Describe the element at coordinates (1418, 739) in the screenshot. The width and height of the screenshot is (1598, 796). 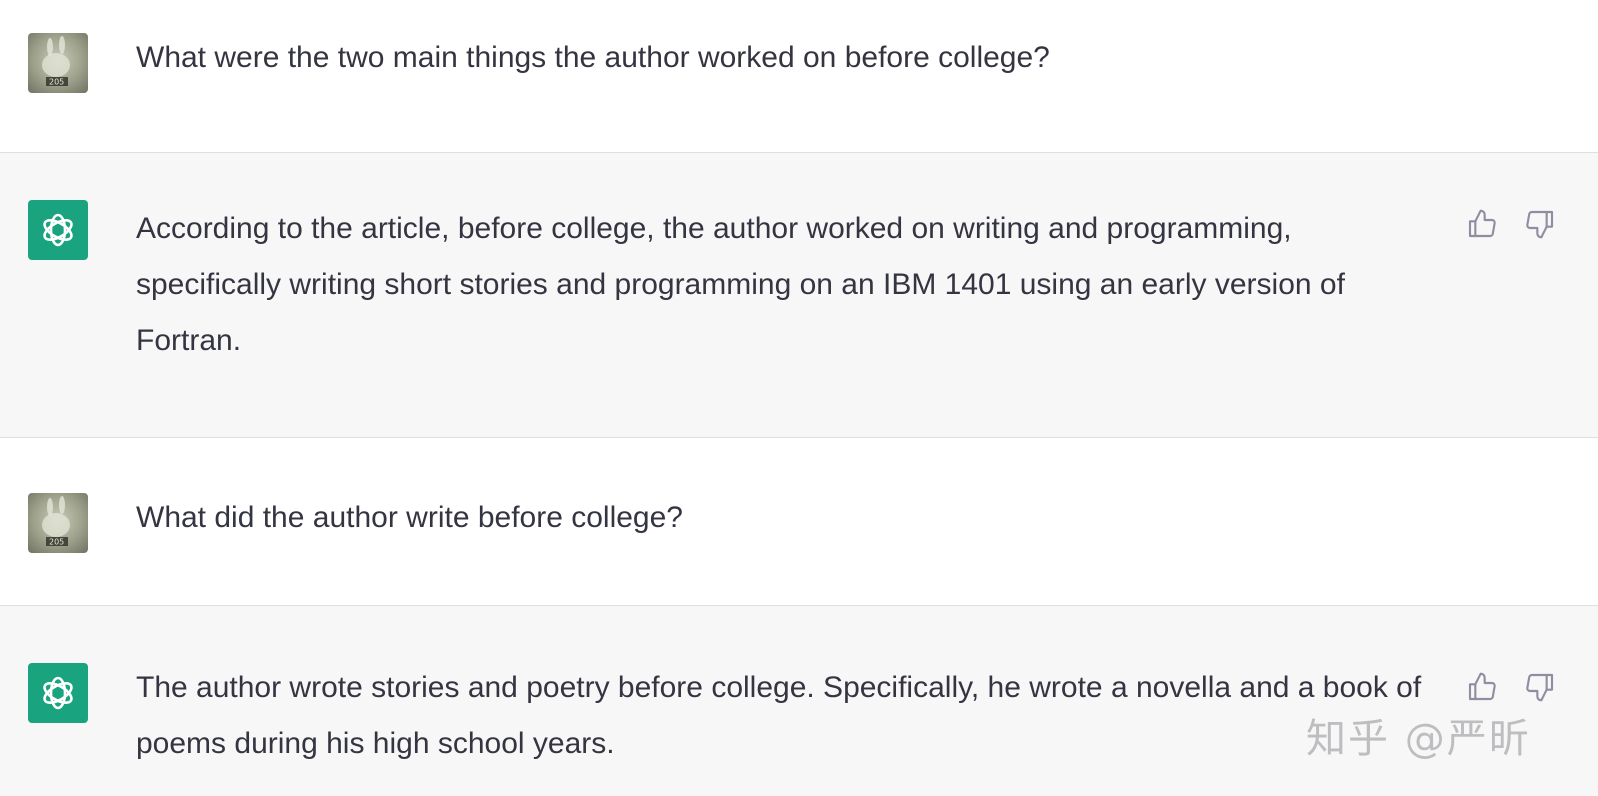
I see `watermark: 知乎 @严昕` at that location.